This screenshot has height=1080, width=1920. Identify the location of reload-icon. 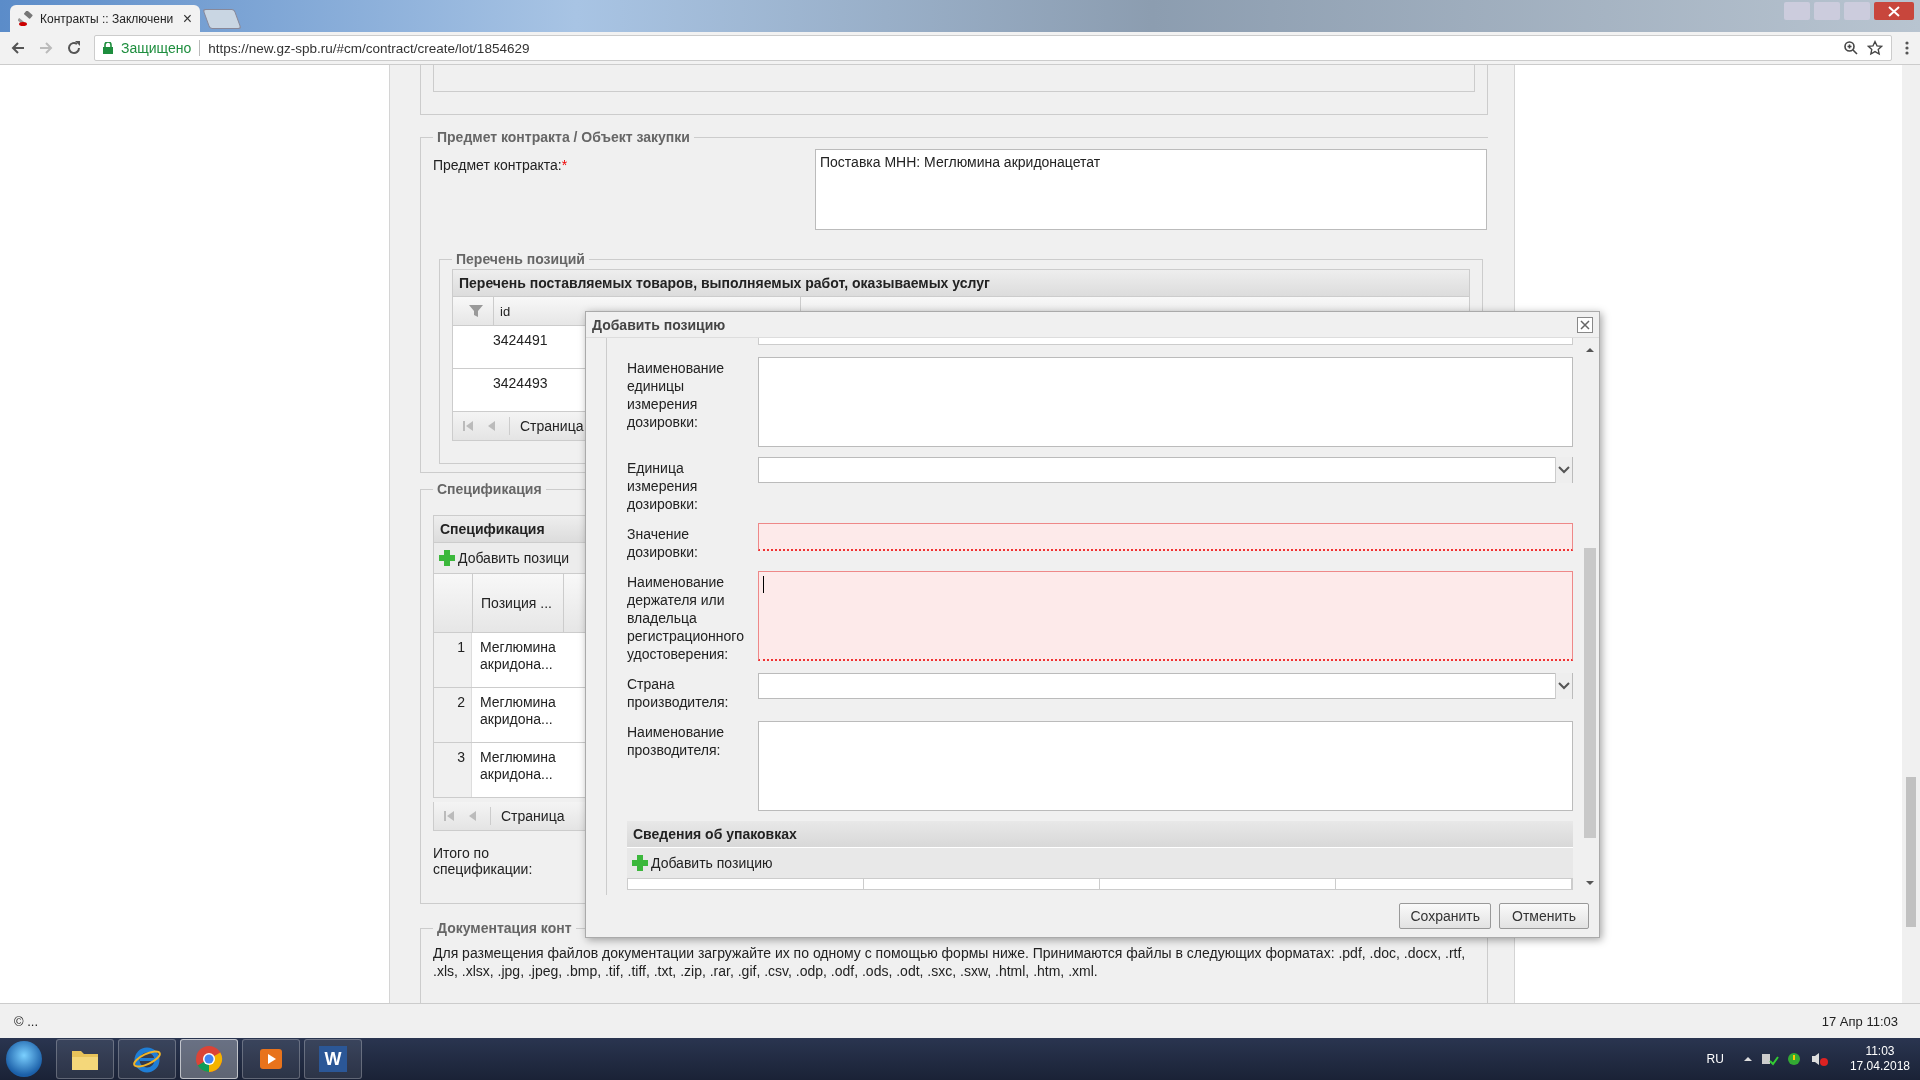
(74, 48).